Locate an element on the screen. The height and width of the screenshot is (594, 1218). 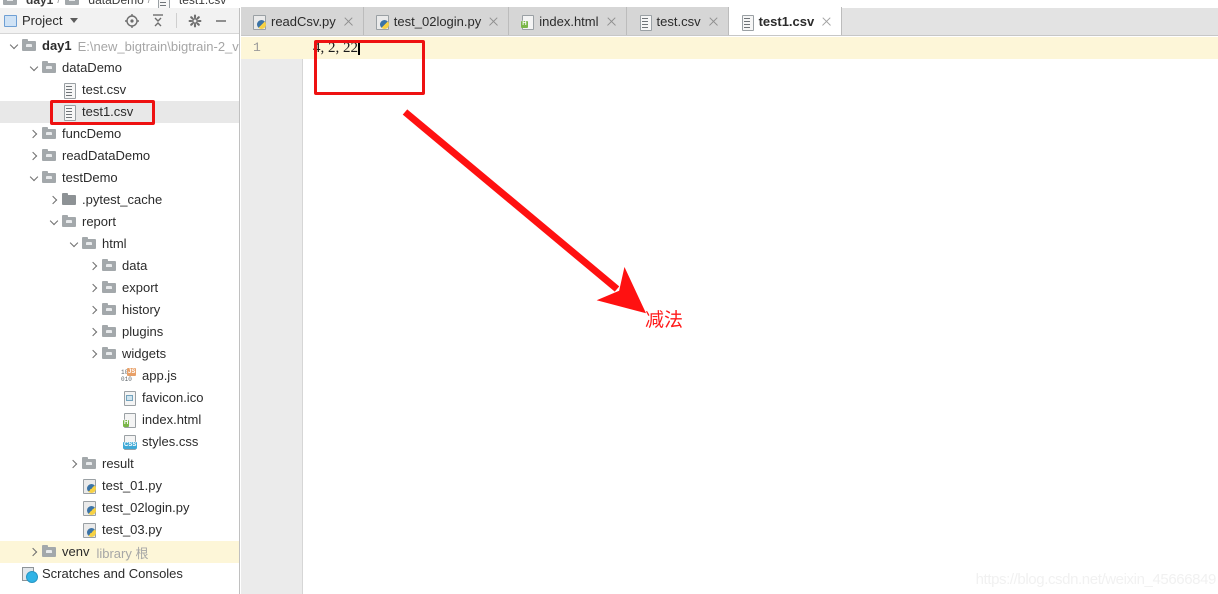
tree-row: Scratches and Consoles is located at coordinates (119, 574).